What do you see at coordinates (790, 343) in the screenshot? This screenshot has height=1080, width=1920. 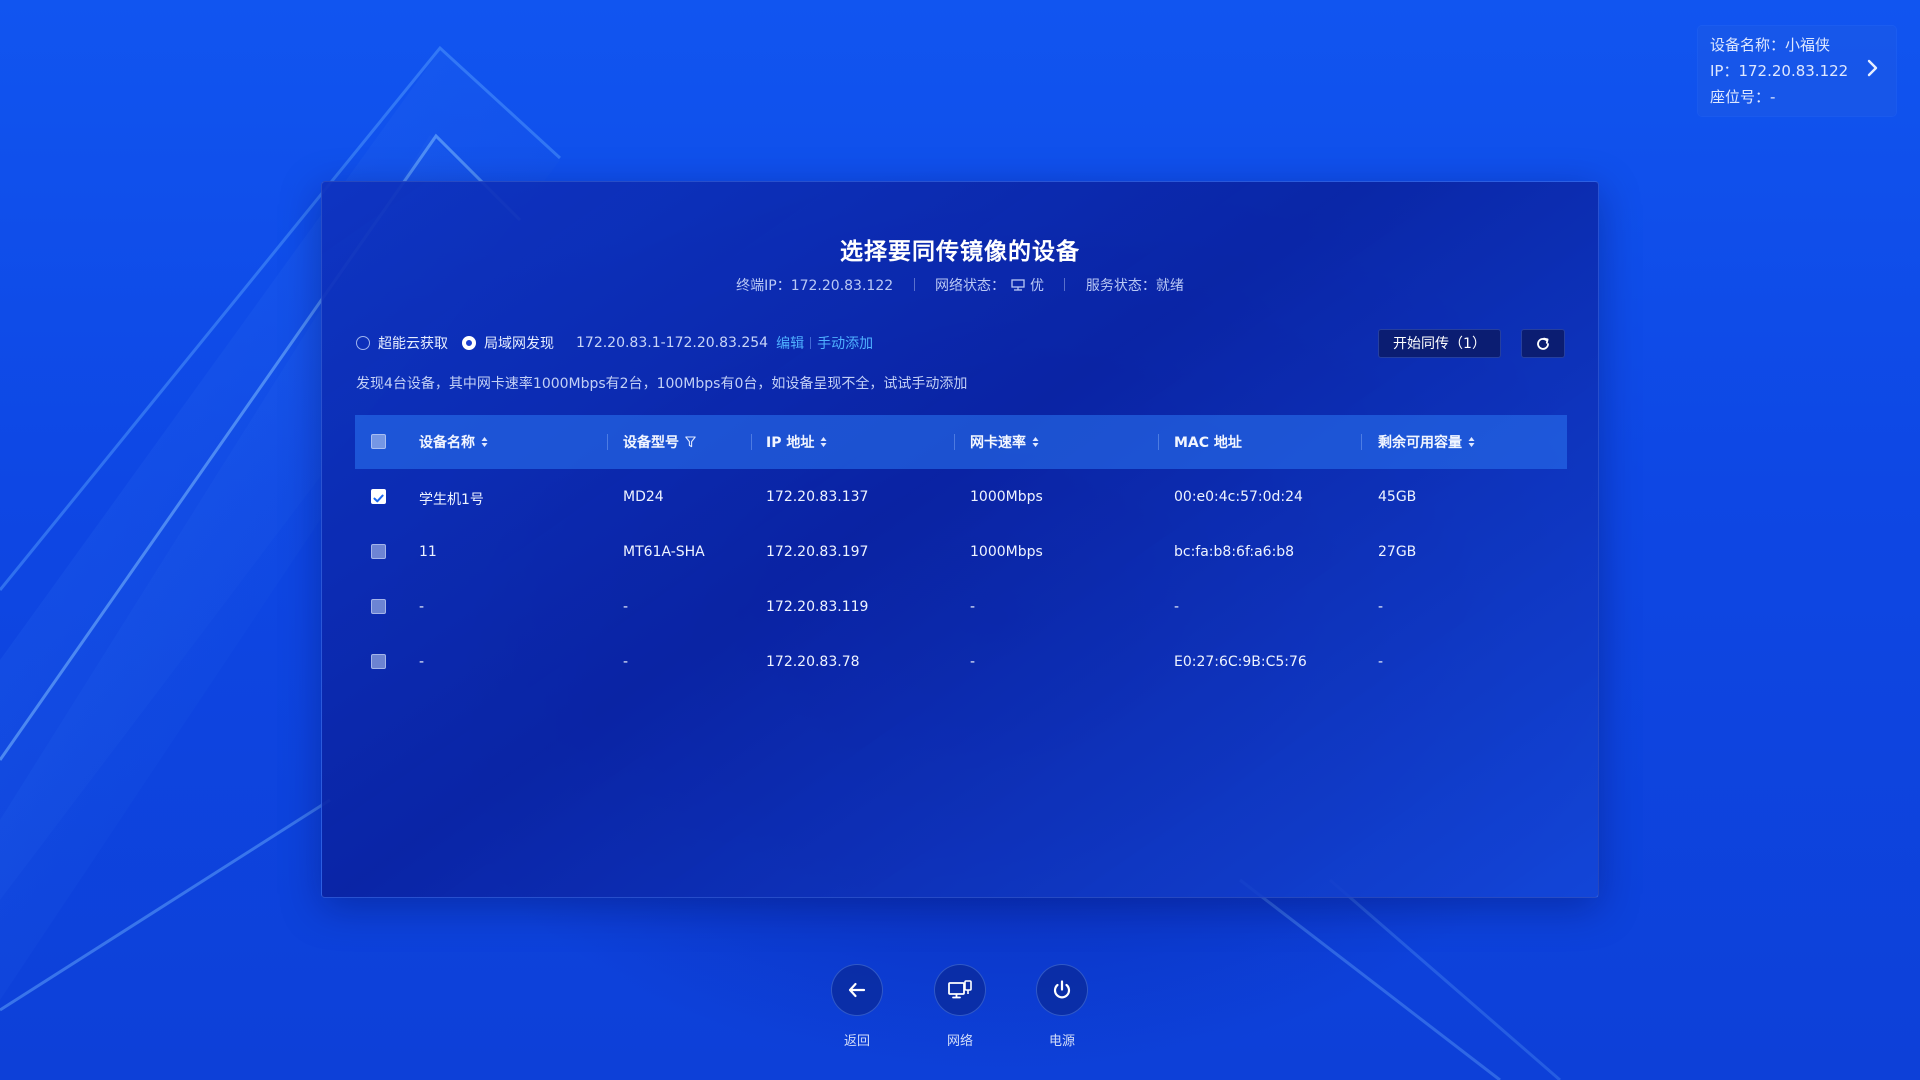 I see `edit-range-link: 编辑` at bounding box center [790, 343].